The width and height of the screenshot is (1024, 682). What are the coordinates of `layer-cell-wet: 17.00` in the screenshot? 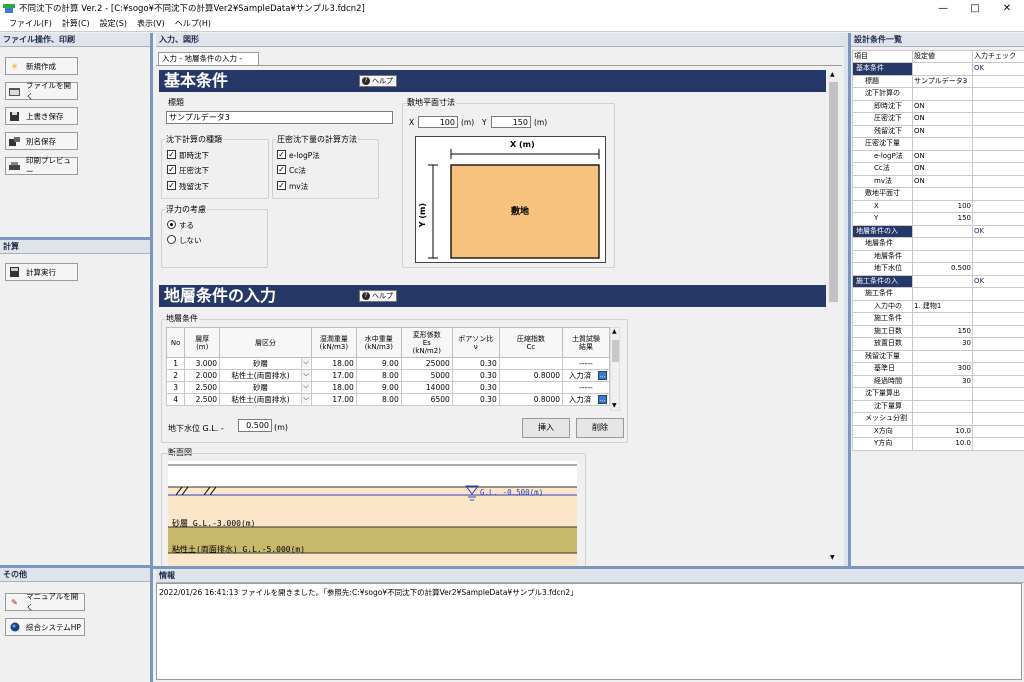 It's located at (333, 375).